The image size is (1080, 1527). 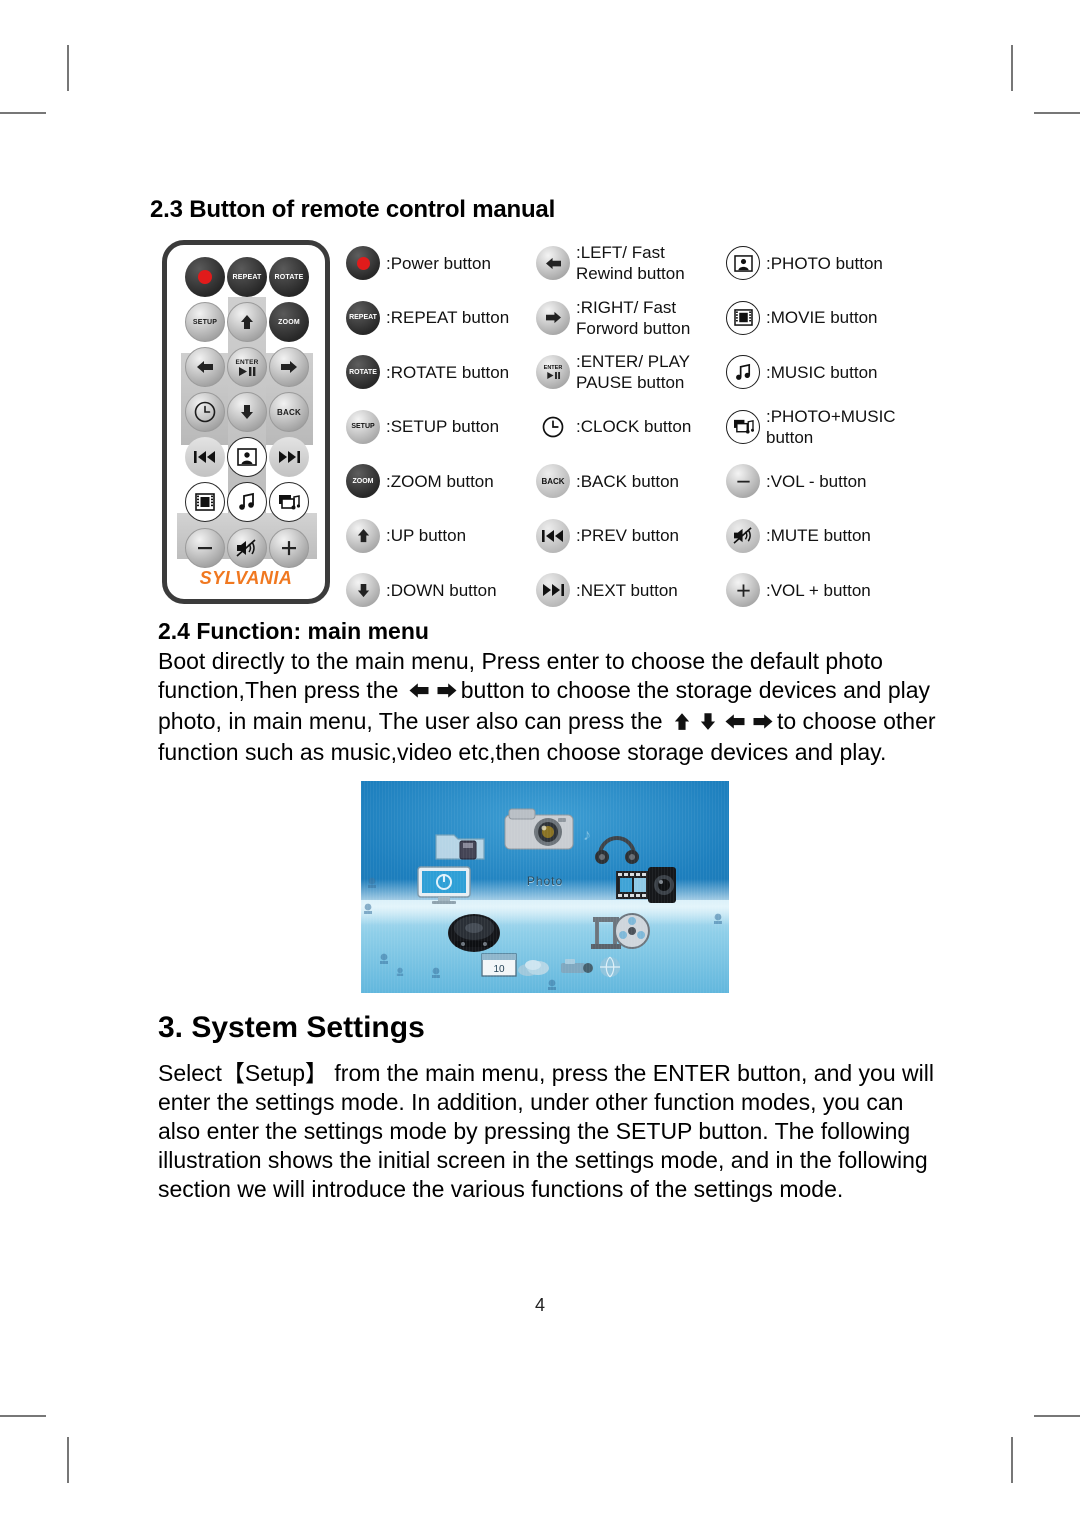 I want to click on cropmark-top-right-vertical, so click(x=1012, y=68).